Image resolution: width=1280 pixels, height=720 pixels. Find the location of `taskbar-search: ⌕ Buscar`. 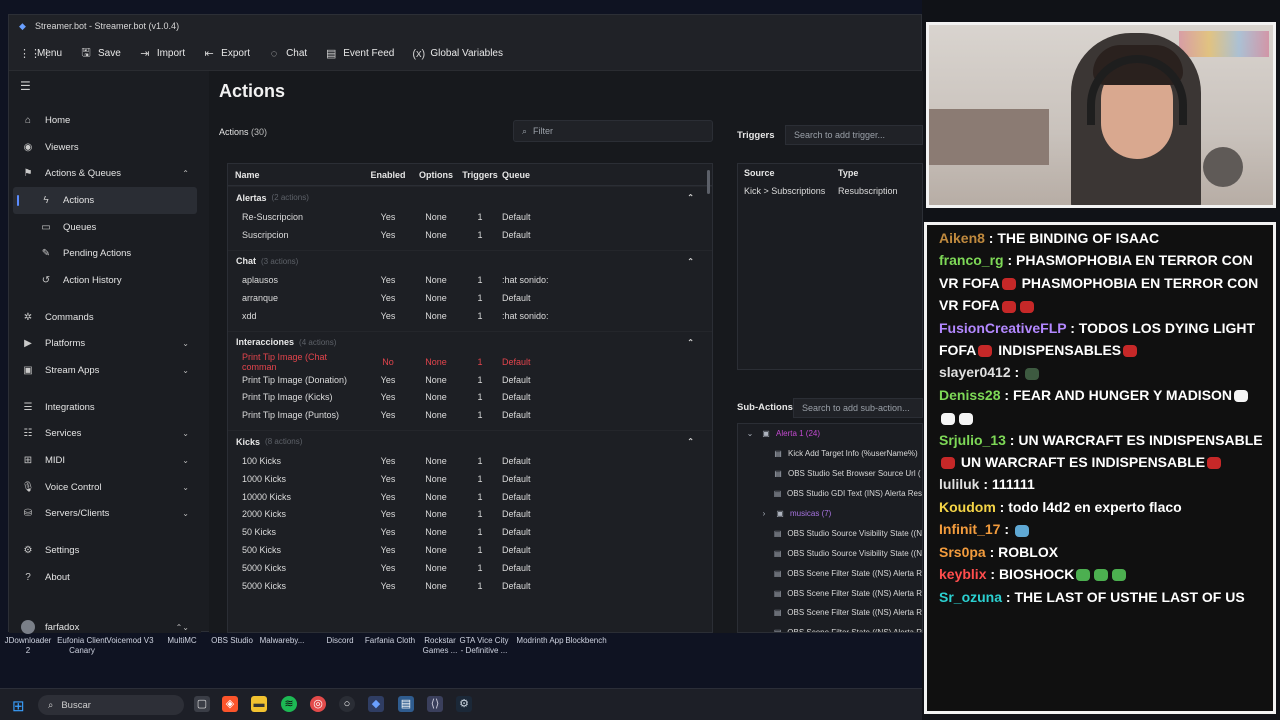

taskbar-search: ⌕ Buscar is located at coordinates (111, 705).